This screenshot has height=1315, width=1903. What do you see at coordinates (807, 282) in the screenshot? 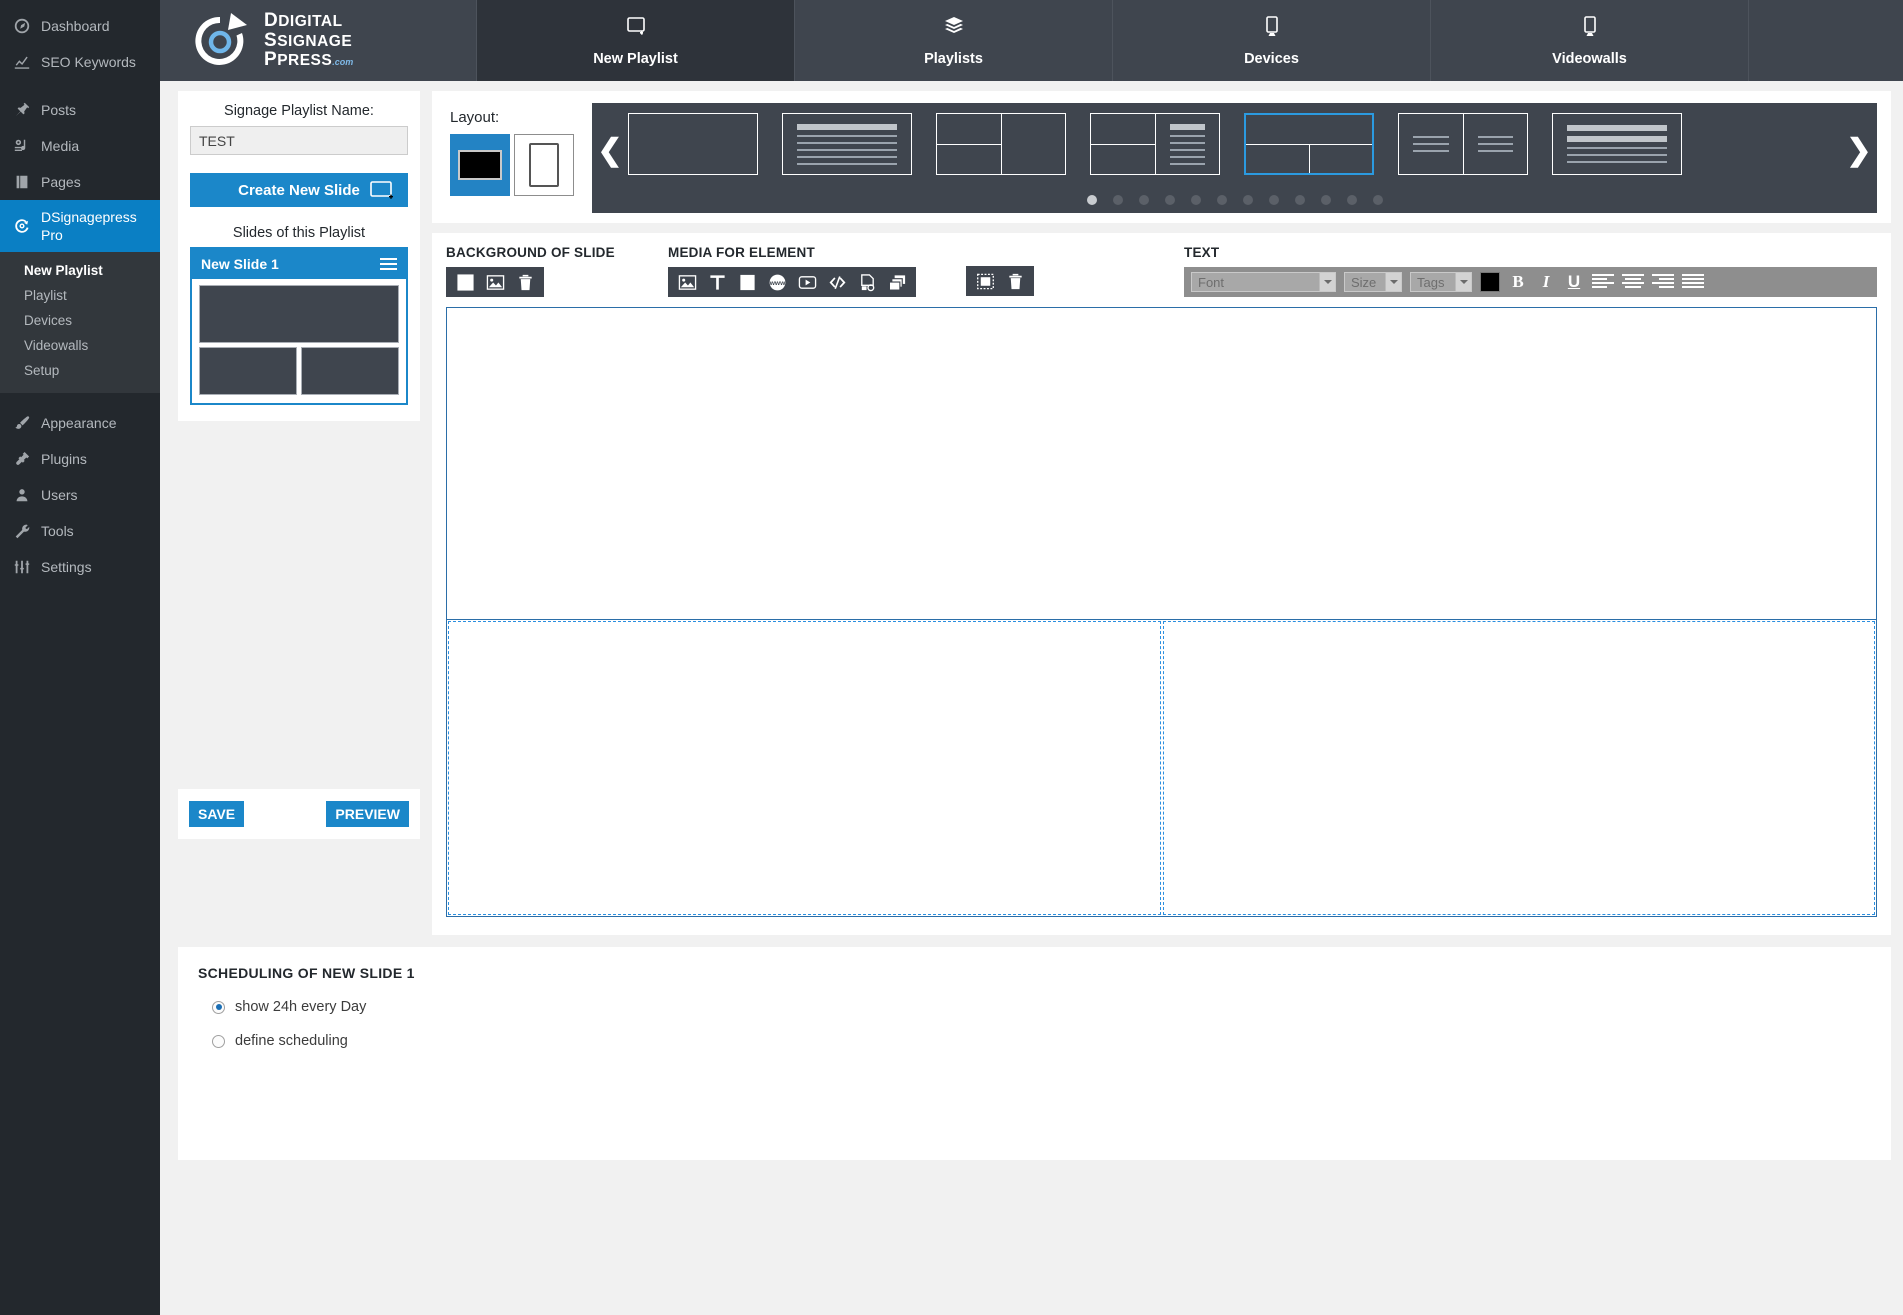
I see `video-icon` at bounding box center [807, 282].